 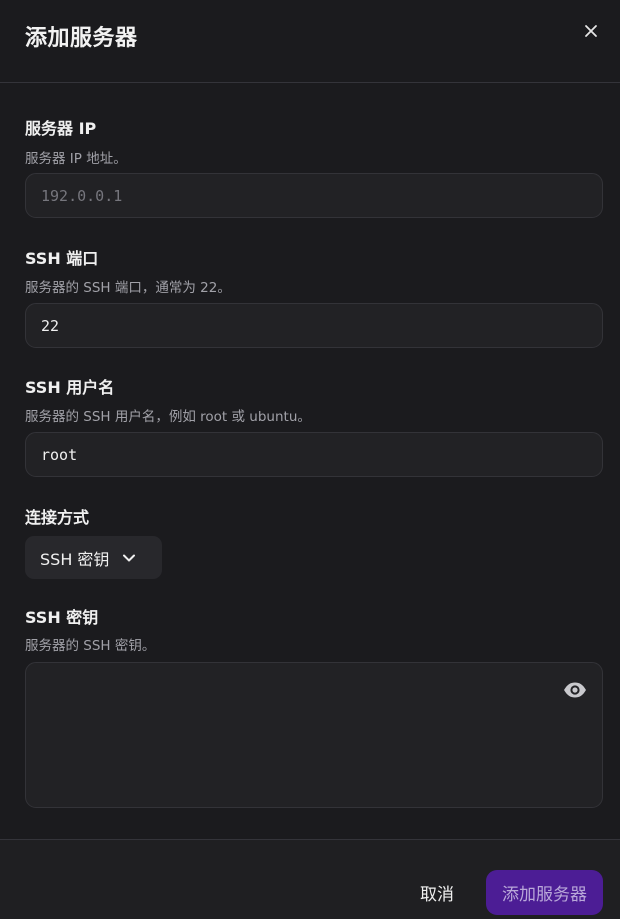 What do you see at coordinates (314, 325) in the screenshot?
I see `ssh-port-input` at bounding box center [314, 325].